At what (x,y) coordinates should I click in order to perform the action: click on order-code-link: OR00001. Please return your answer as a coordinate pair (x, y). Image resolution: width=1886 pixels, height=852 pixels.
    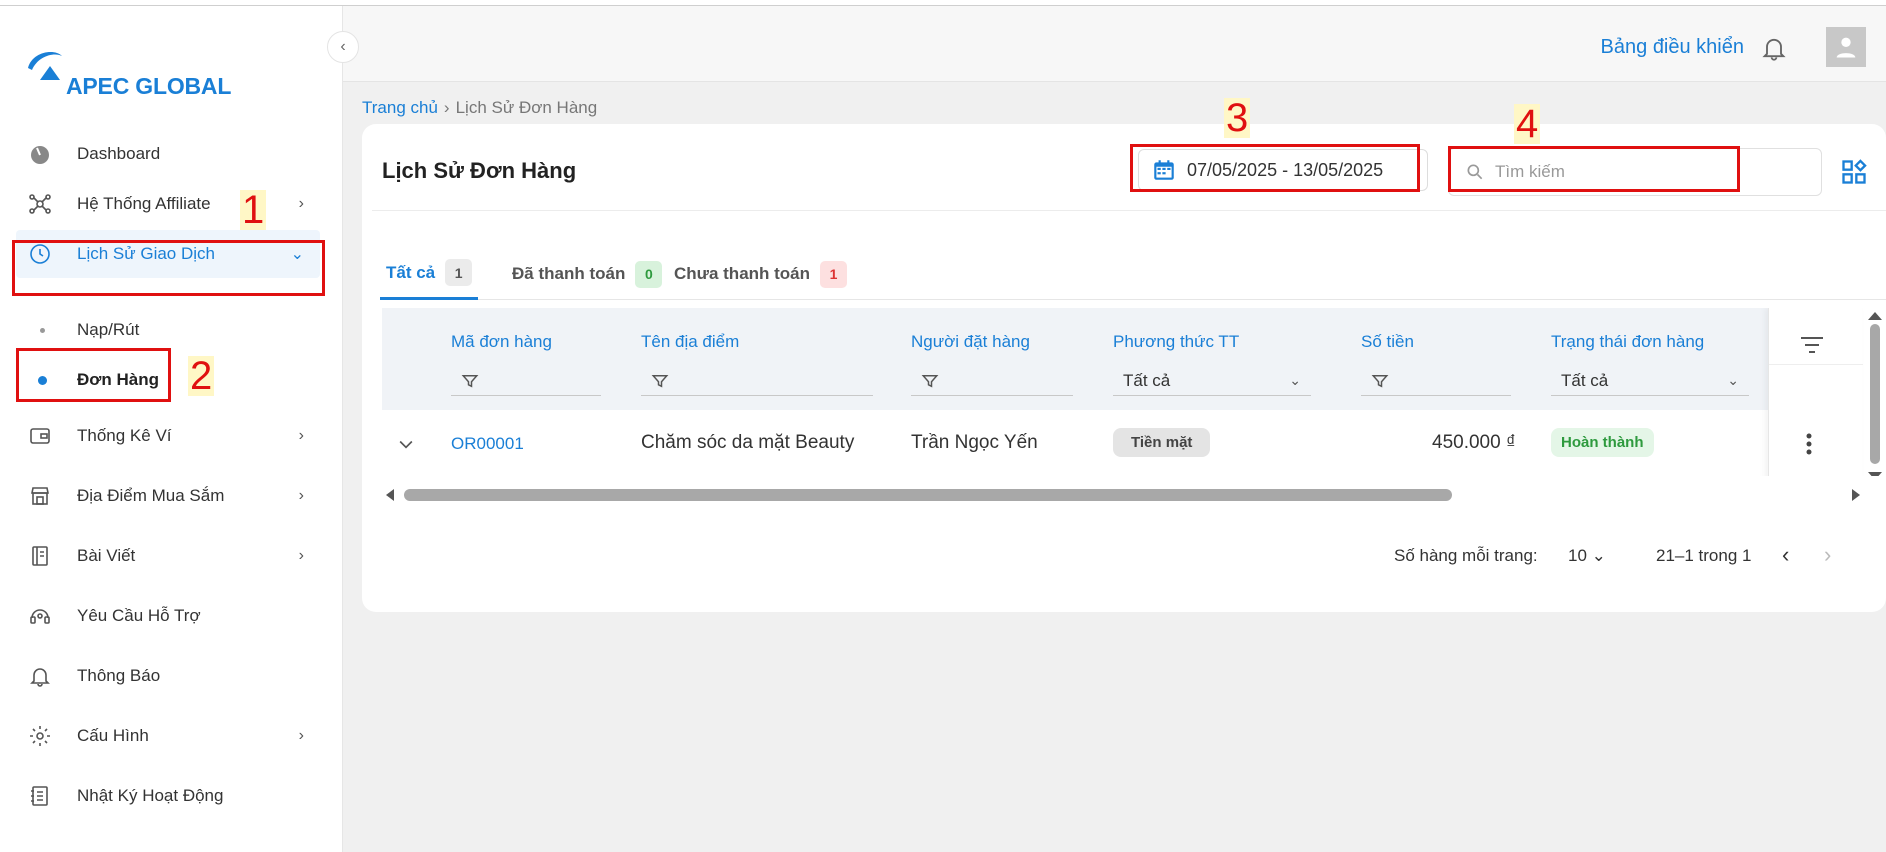
    Looking at the image, I should click on (487, 444).